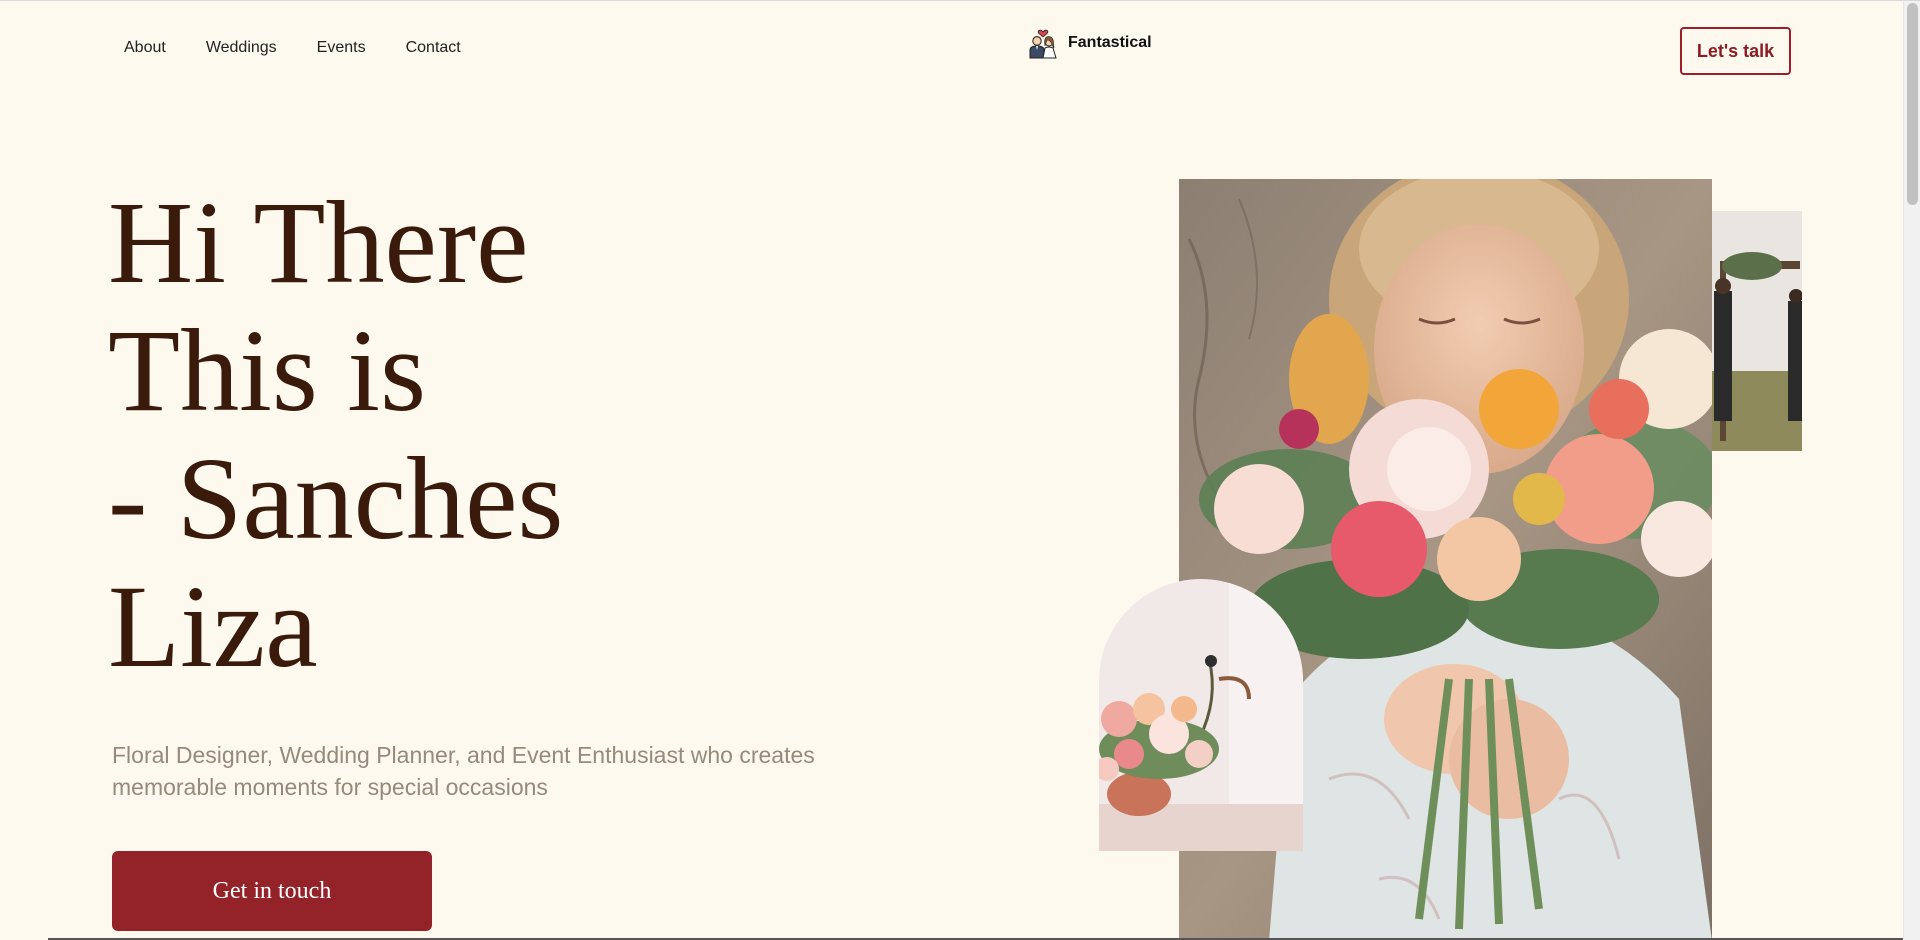 This screenshot has width=1920, height=940. I want to click on nav-link-weddings: Weddings, so click(241, 48).